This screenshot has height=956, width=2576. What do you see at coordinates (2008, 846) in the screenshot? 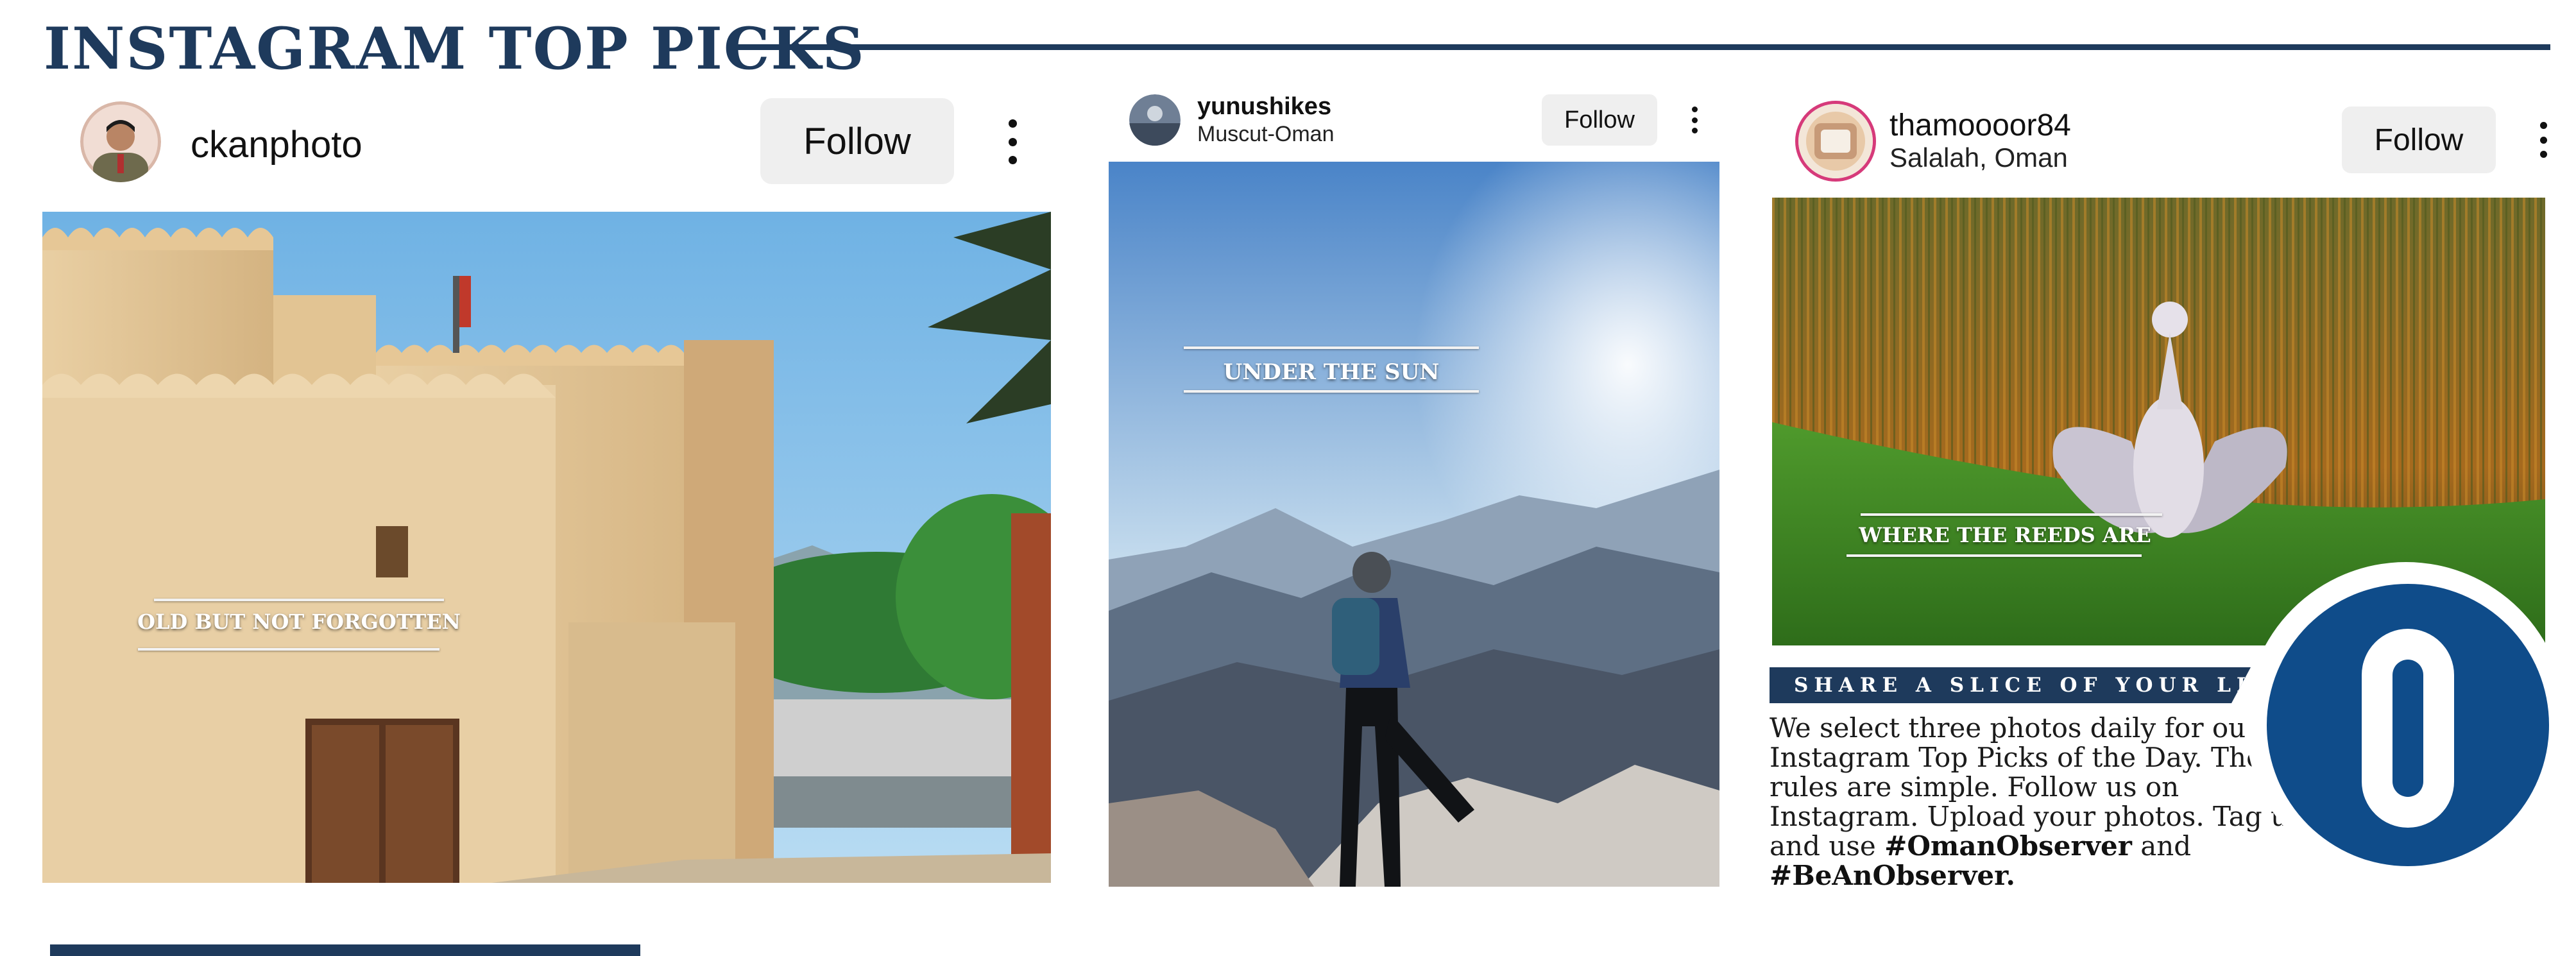
I see `hashtag-omanobserver: #OmanObserver` at bounding box center [2008, 846].